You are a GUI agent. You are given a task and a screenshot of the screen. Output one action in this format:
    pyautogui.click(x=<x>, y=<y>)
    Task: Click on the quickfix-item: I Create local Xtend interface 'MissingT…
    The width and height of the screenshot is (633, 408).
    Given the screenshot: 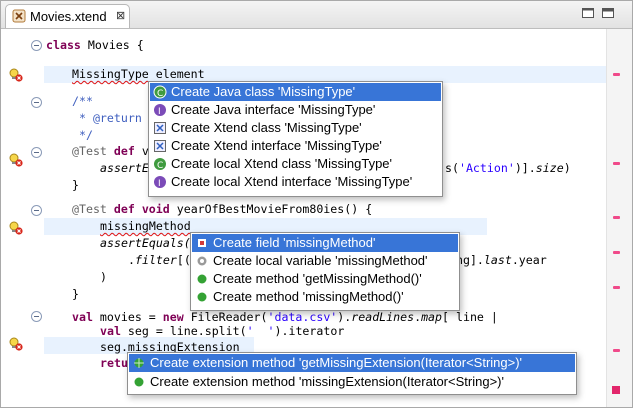 What is the action you would take?
    pyautogui.click(x=295, y=182)
    